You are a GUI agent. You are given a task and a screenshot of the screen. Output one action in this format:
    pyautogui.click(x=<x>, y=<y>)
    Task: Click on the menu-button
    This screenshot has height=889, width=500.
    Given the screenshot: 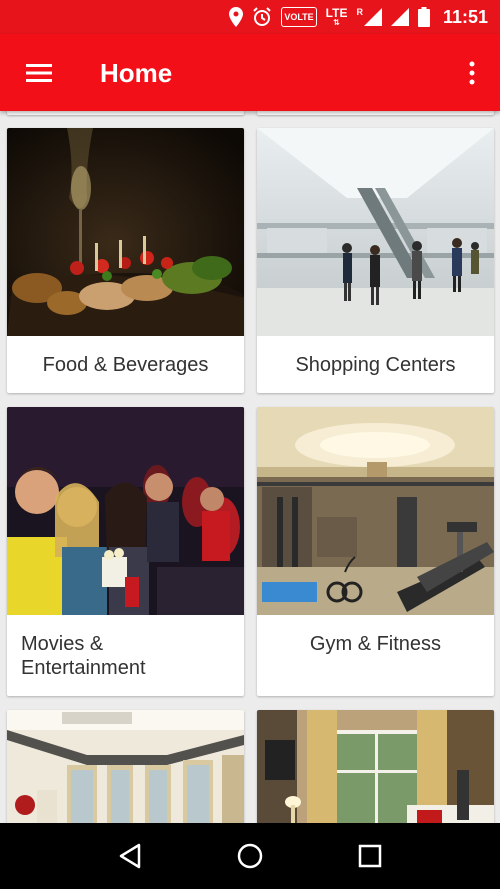 What is the action you would take?
    pyautogui.click(x=39, y=73)
    